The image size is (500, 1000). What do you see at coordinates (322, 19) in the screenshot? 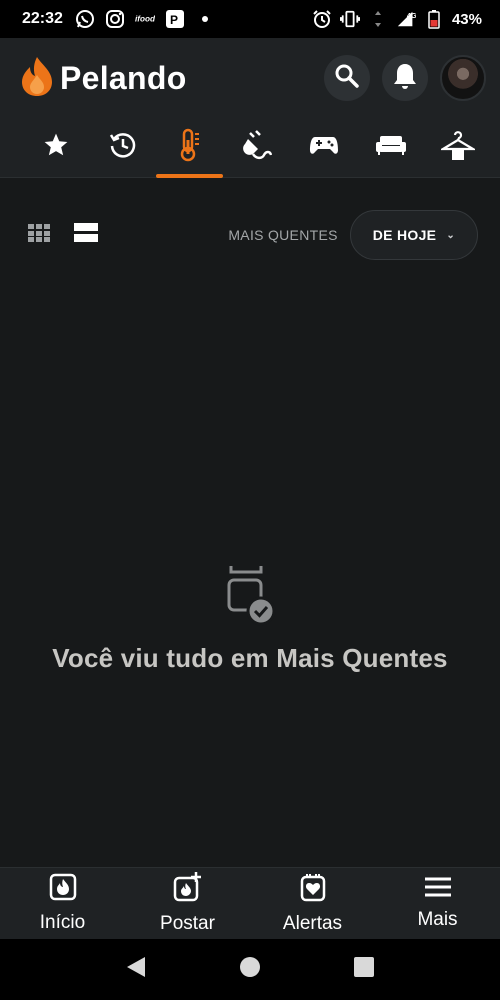
I see `alarm-icon` at bounding box center [322, 19].